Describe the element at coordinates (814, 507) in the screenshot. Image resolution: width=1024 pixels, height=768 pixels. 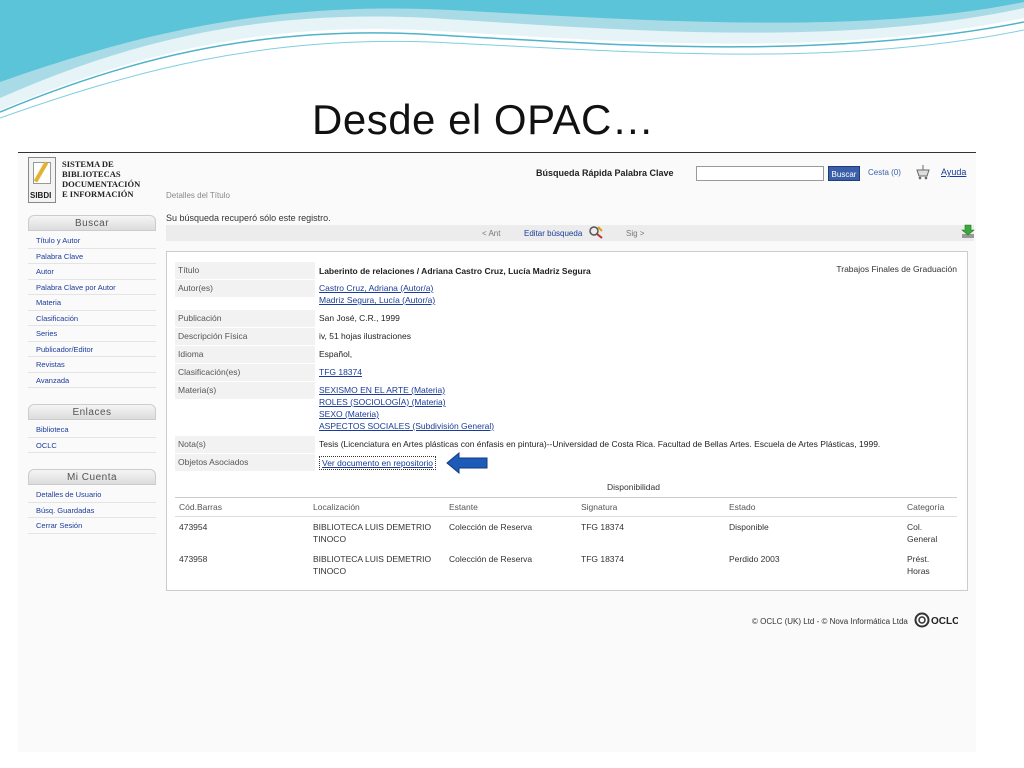
I see `col-status: Estado` at that location.